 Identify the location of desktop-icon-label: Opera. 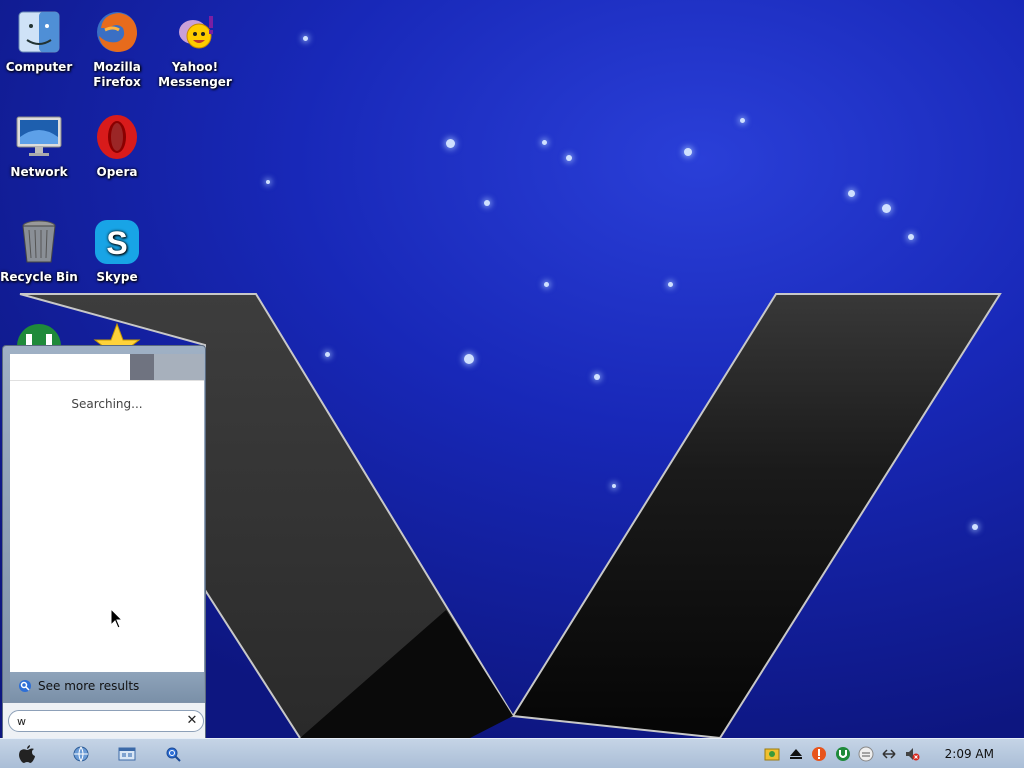
(117, 172).